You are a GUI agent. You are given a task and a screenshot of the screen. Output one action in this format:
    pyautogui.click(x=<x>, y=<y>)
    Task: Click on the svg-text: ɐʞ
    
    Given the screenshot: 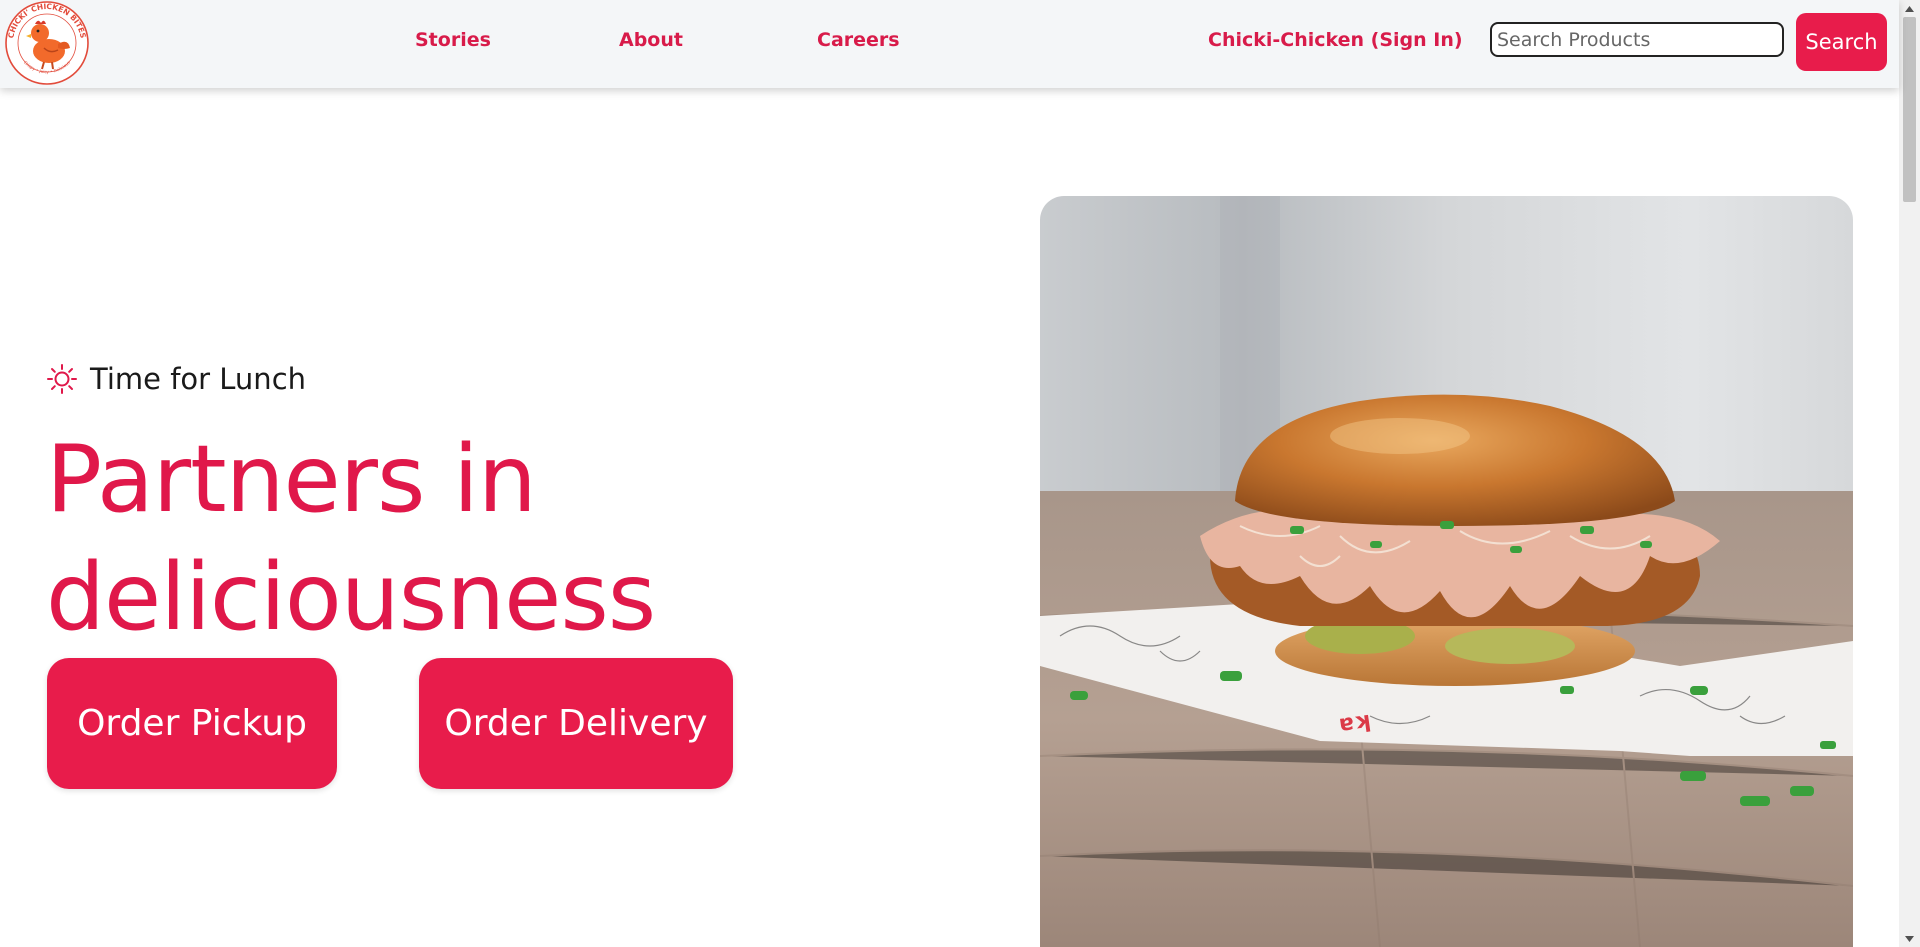 What is the action you would take?
    pyautogui.click(x=1354, y=722)
    